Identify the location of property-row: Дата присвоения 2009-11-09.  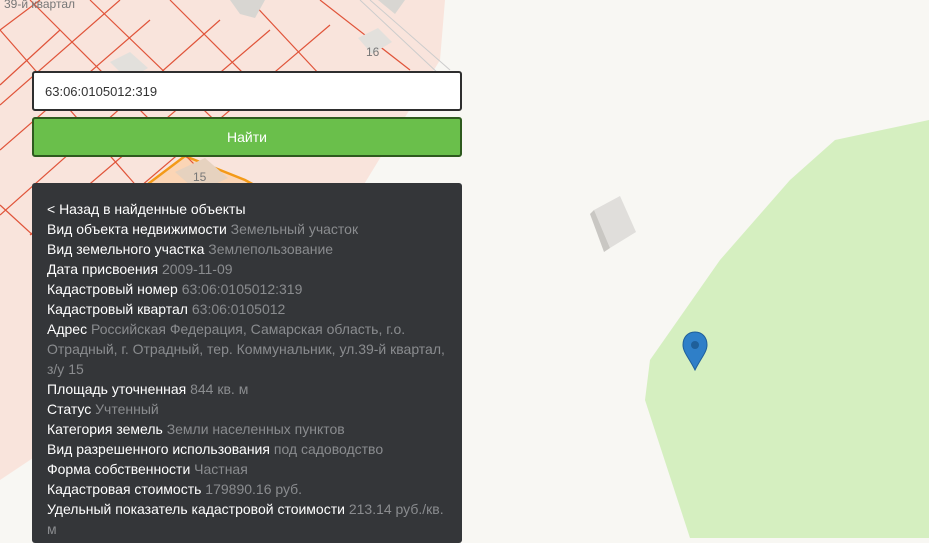
(247, 269).